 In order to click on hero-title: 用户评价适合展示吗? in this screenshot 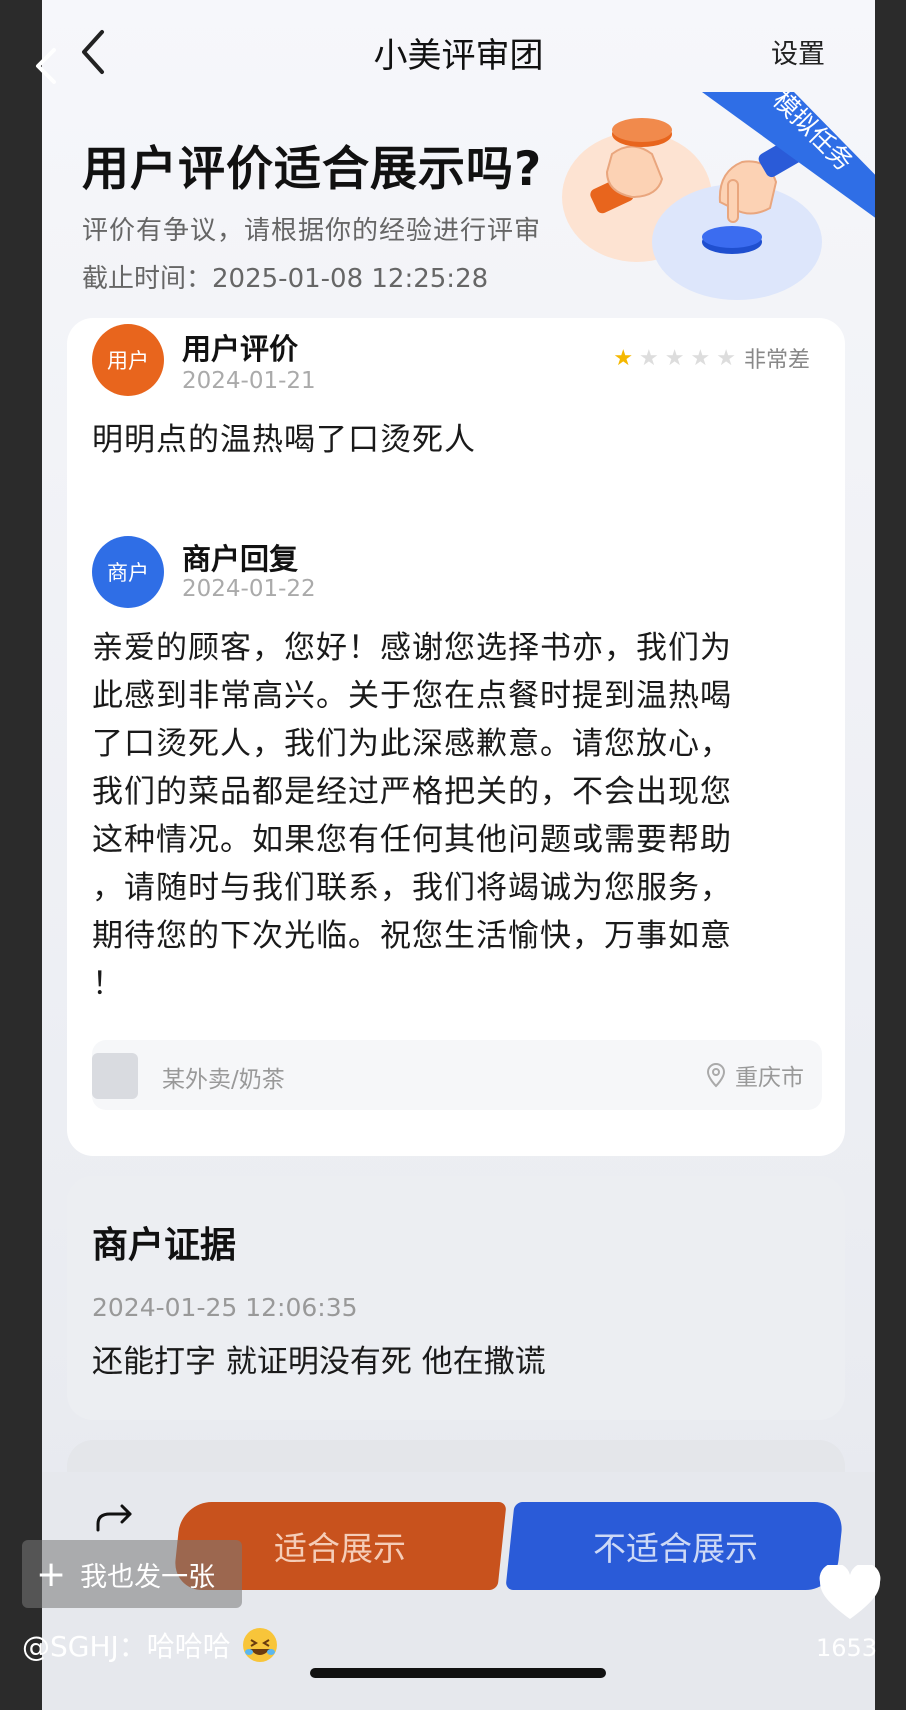, I will do `click(312, 169)`.